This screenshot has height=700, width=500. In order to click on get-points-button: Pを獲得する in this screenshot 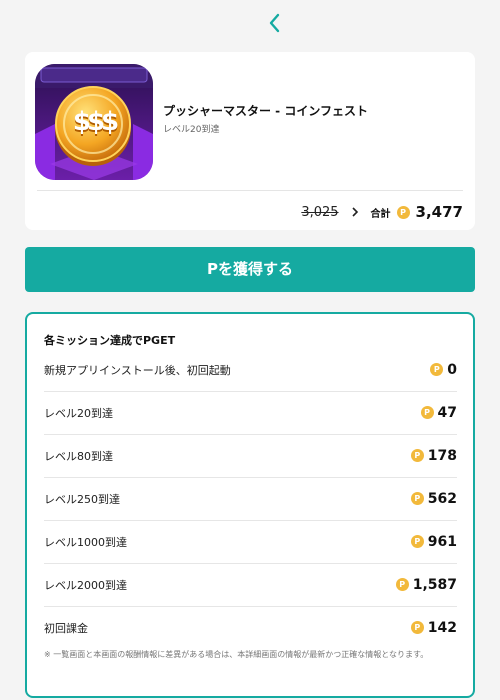, I will do `click(250, 269)`.